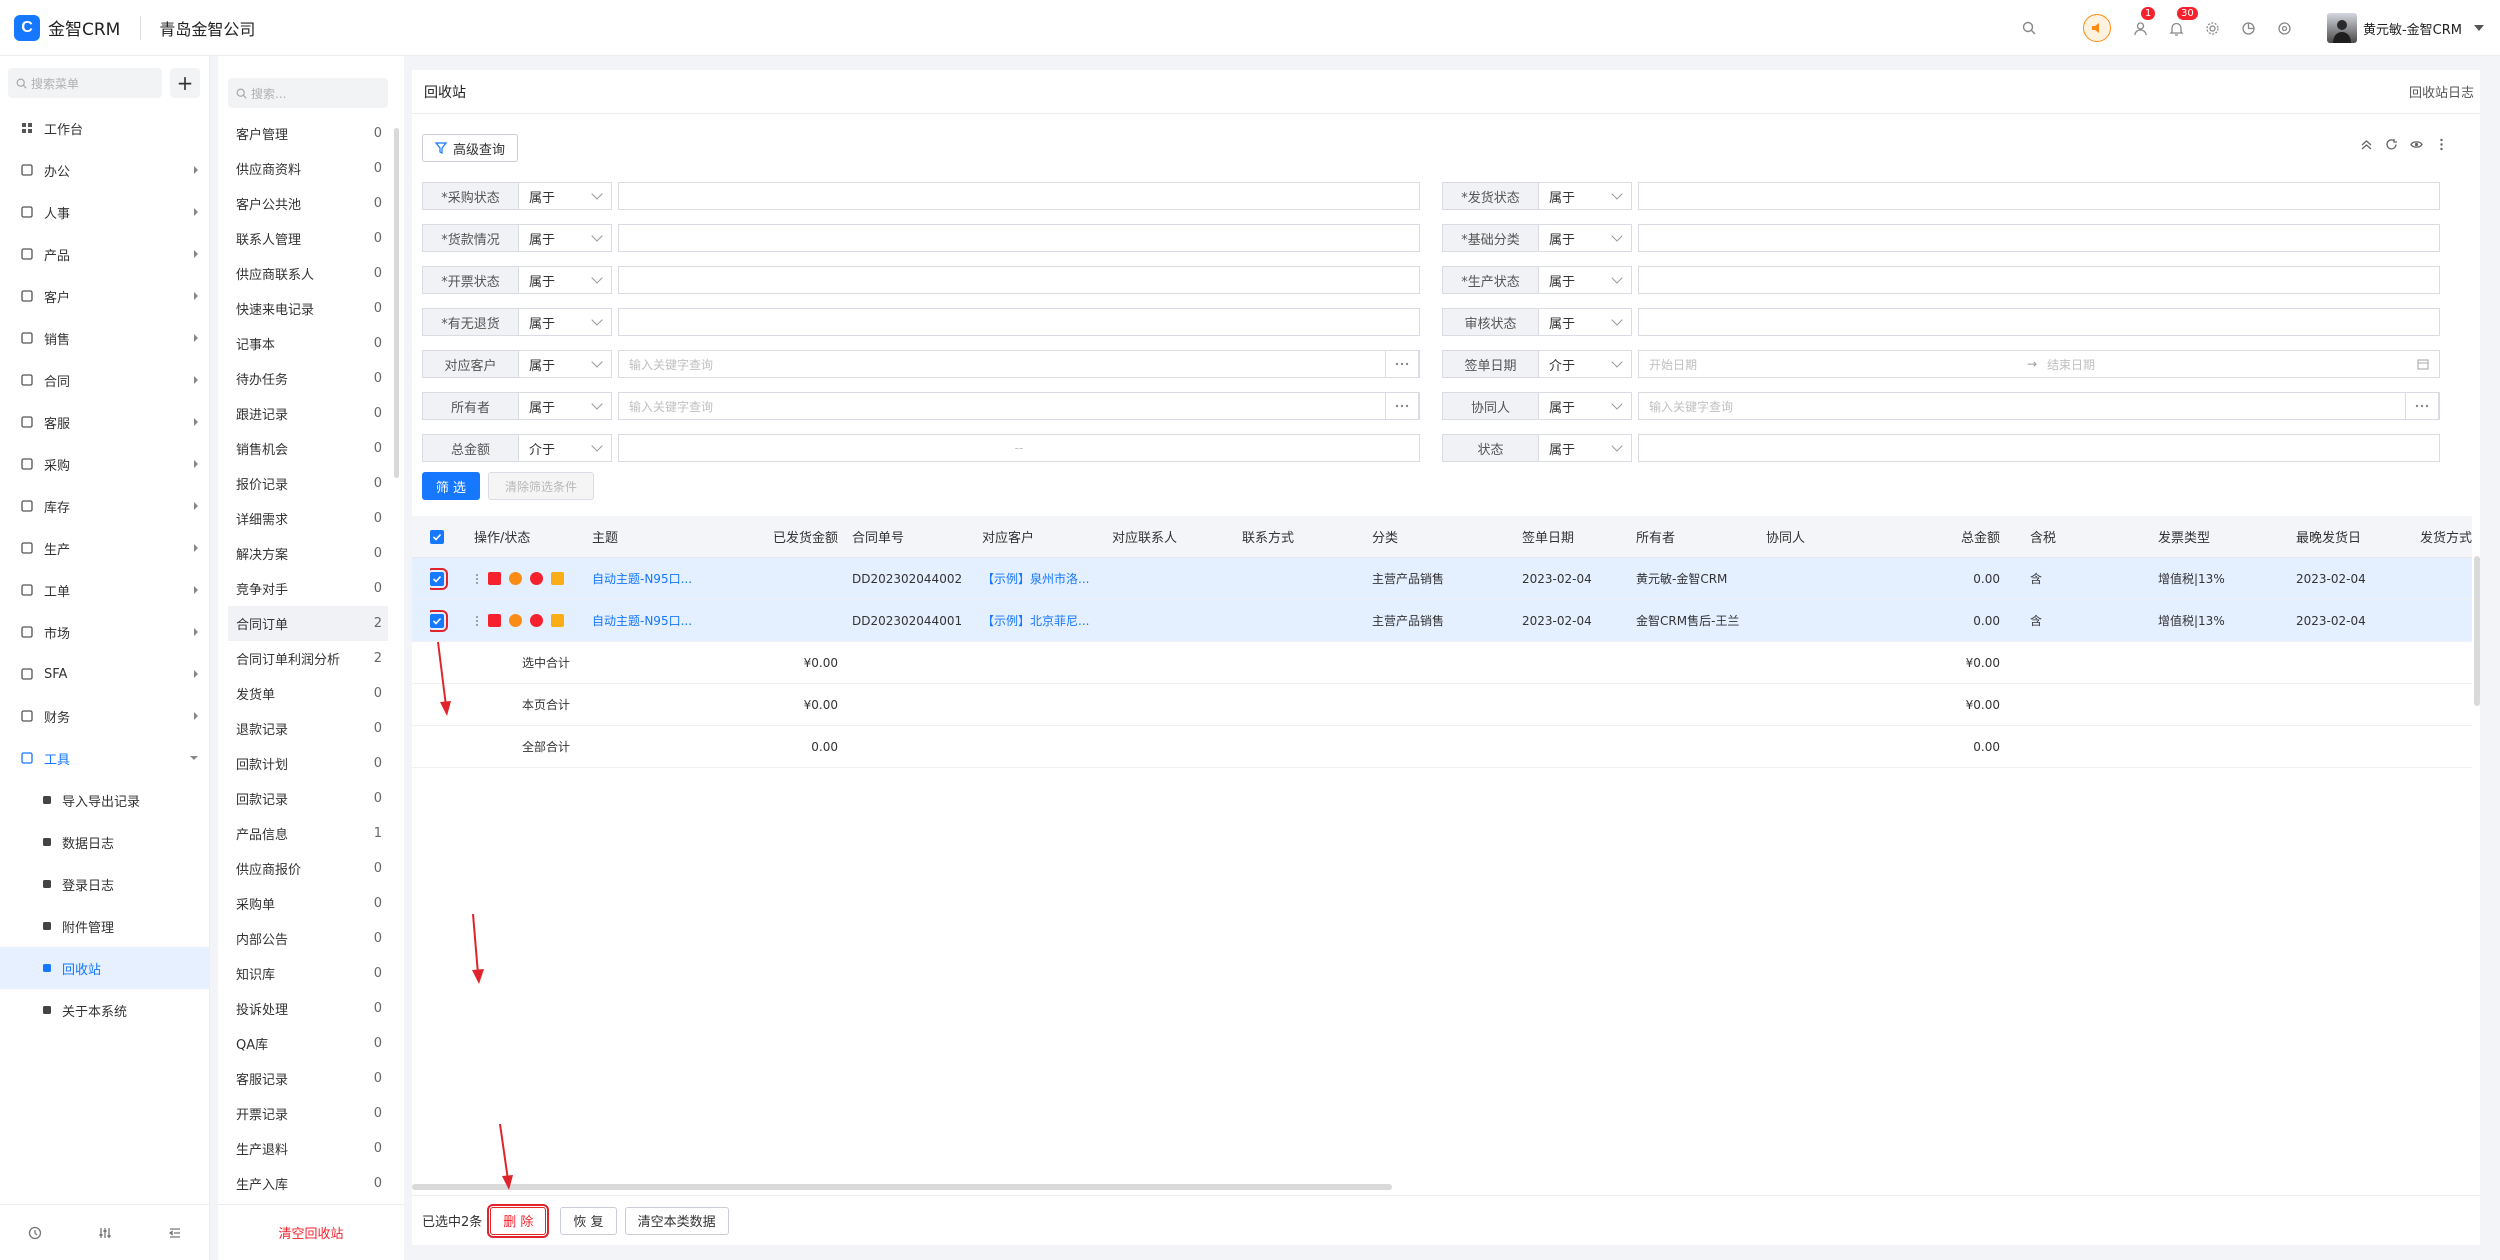 This screenshot has width=2500, height=1260. Describe the element at coordinates (2029, 28) in the screenshot. I see `search-icon` at that location.